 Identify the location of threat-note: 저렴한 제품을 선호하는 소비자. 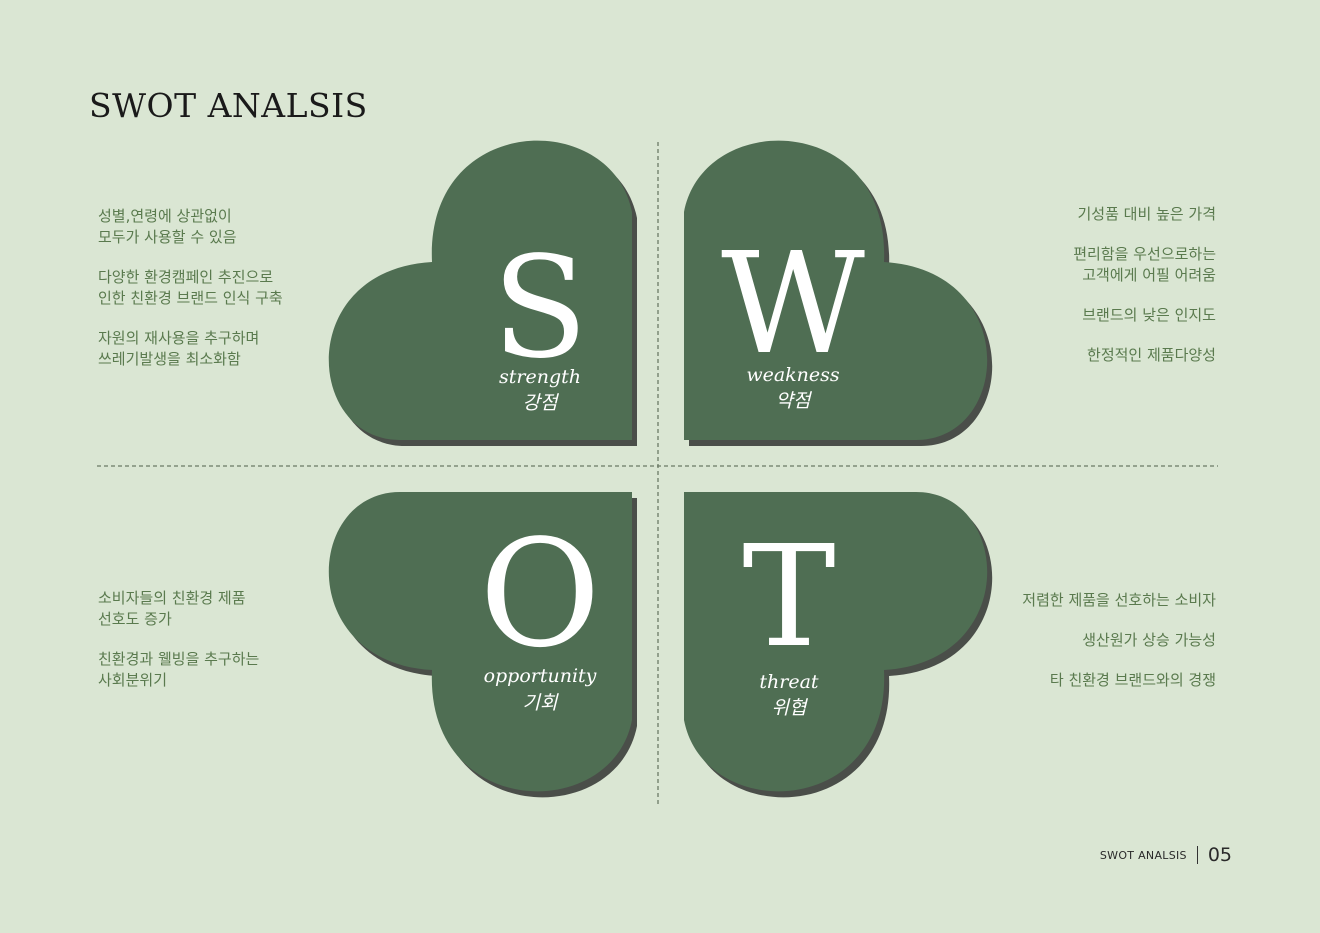
(1119, 600).